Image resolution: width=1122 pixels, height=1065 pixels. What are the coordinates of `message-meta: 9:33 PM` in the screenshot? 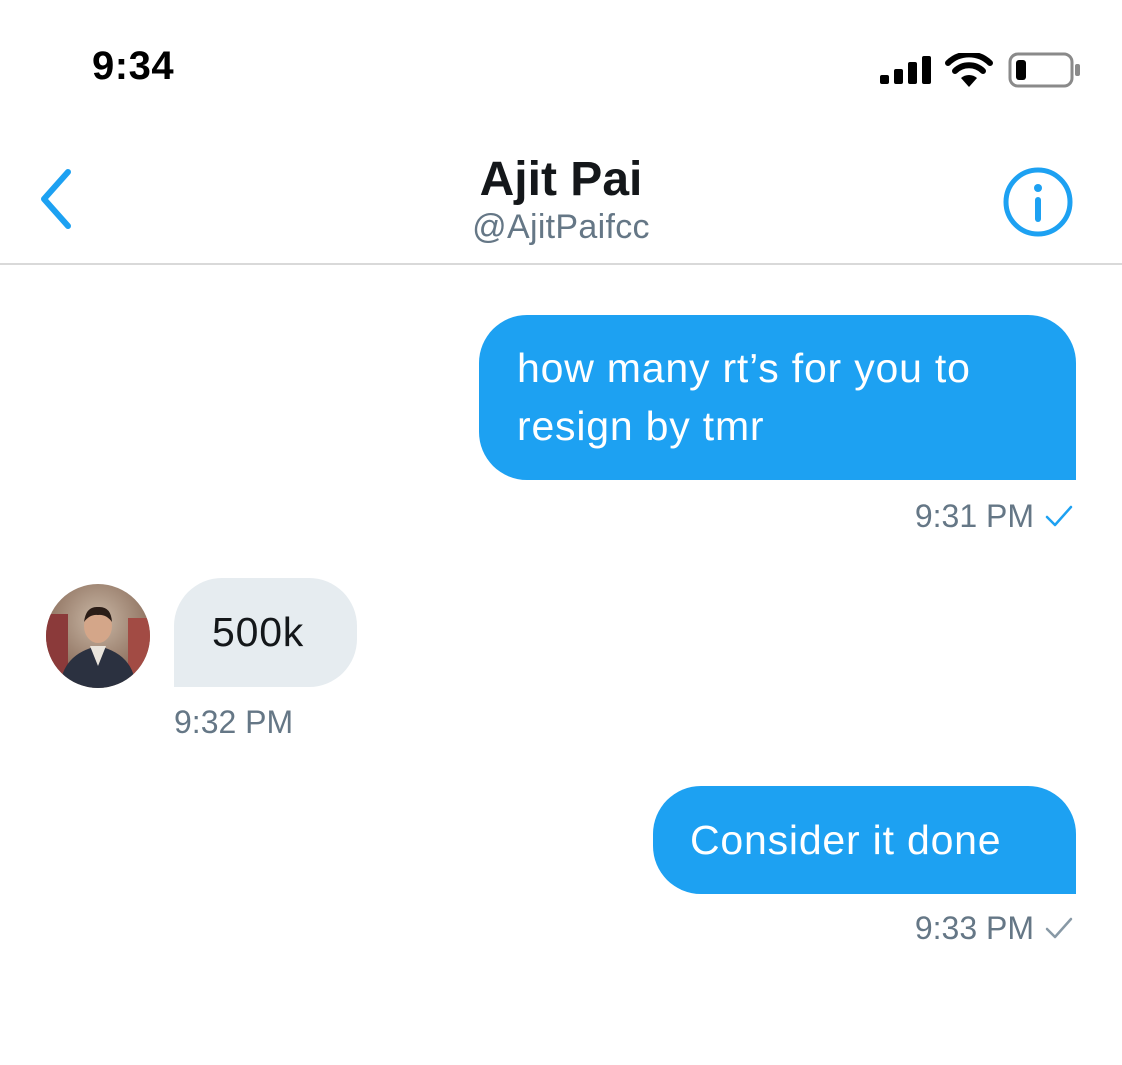 It's located at (994, 928).